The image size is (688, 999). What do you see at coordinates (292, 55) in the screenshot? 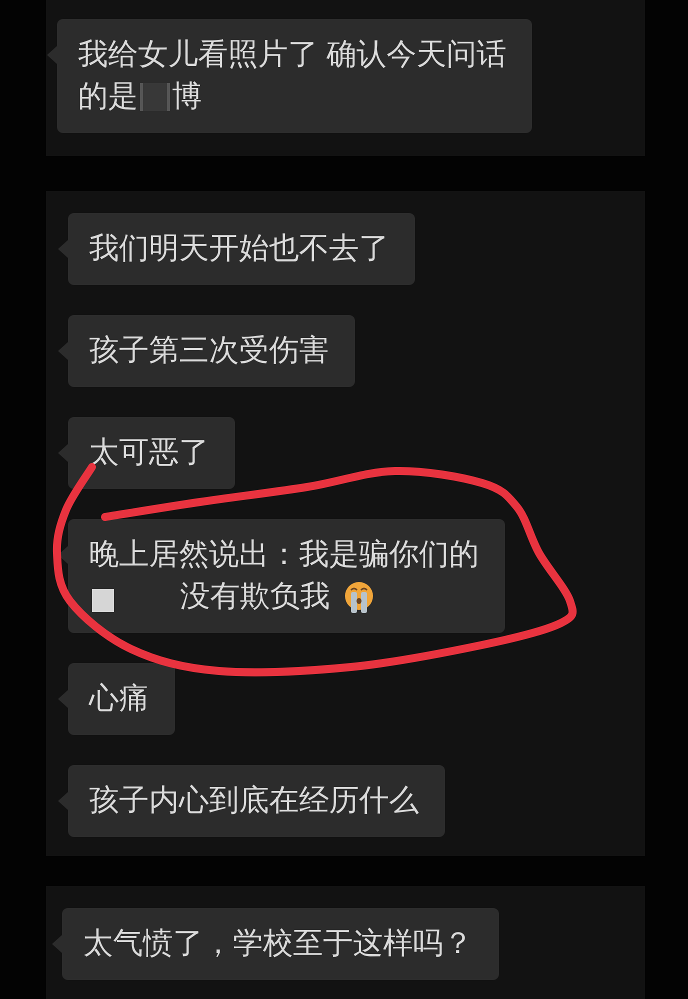
I see `message-text: 我给女儿看照片了 确认今天问话` at bounding box center [292, 55].